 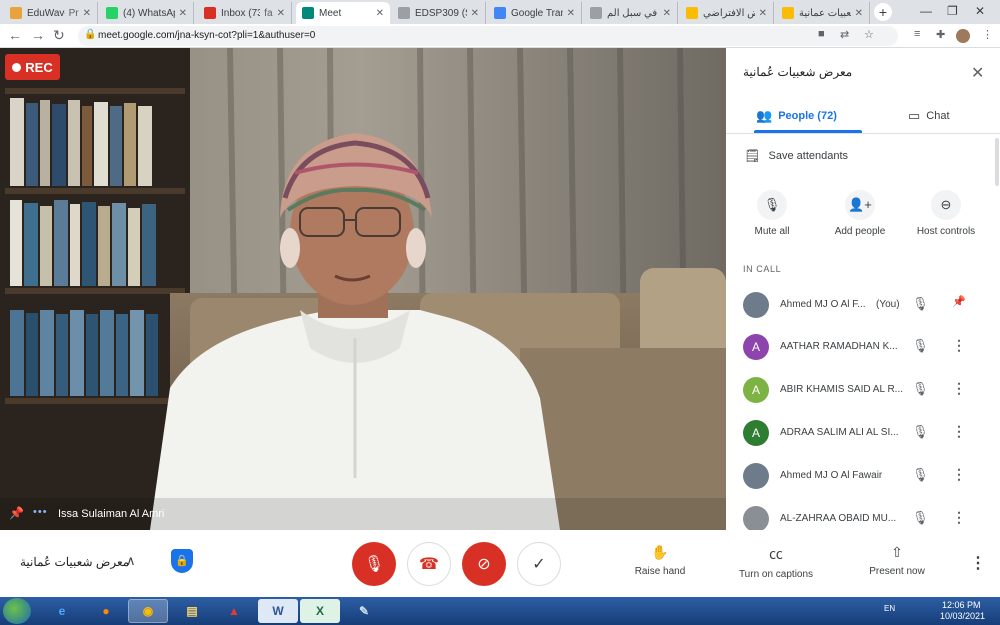 What do you see at coordinates (963, 36) in the screenshot?
I see `profile-avatar` at bounding box center [963, 36].